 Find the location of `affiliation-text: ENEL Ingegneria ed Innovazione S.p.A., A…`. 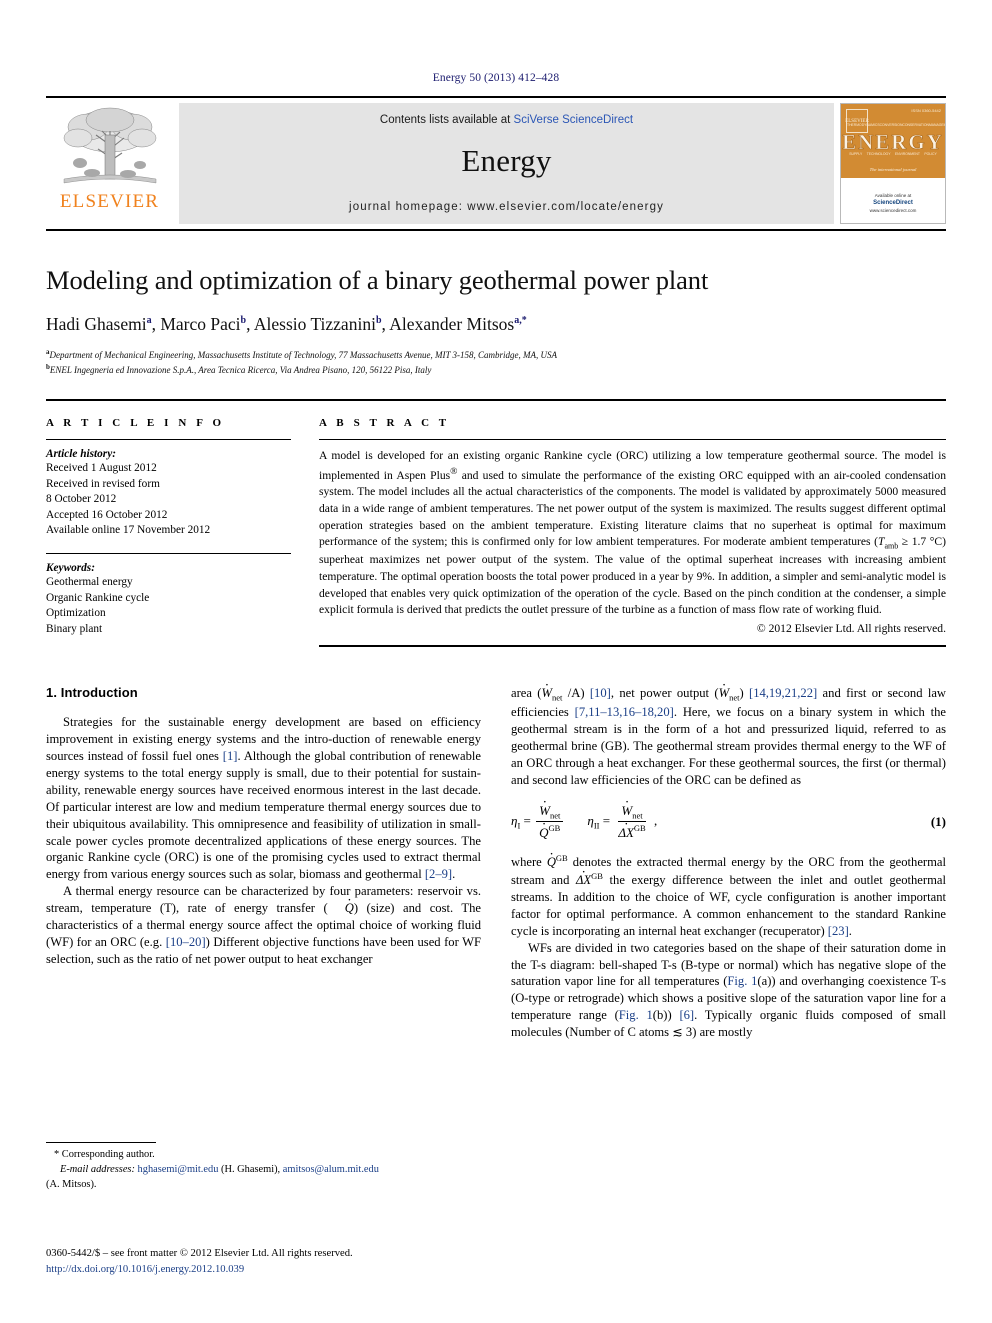

affiliation-text: ENEL Ingegneria ed Innovazione S.p.A., A… is located at coordinates (240, 370).